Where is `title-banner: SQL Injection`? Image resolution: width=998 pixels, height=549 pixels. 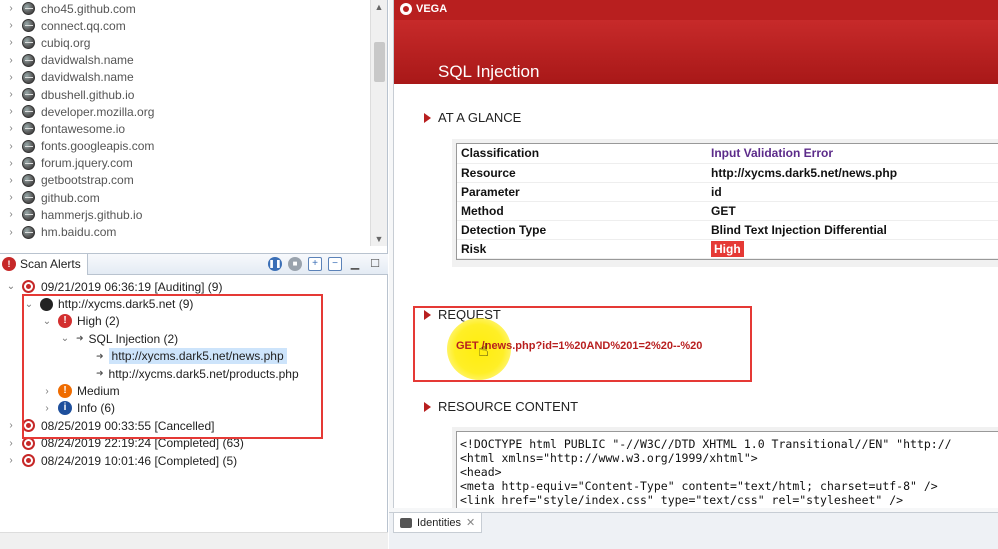 title-banner: SQL Injection is located at coordinates (696, 52).